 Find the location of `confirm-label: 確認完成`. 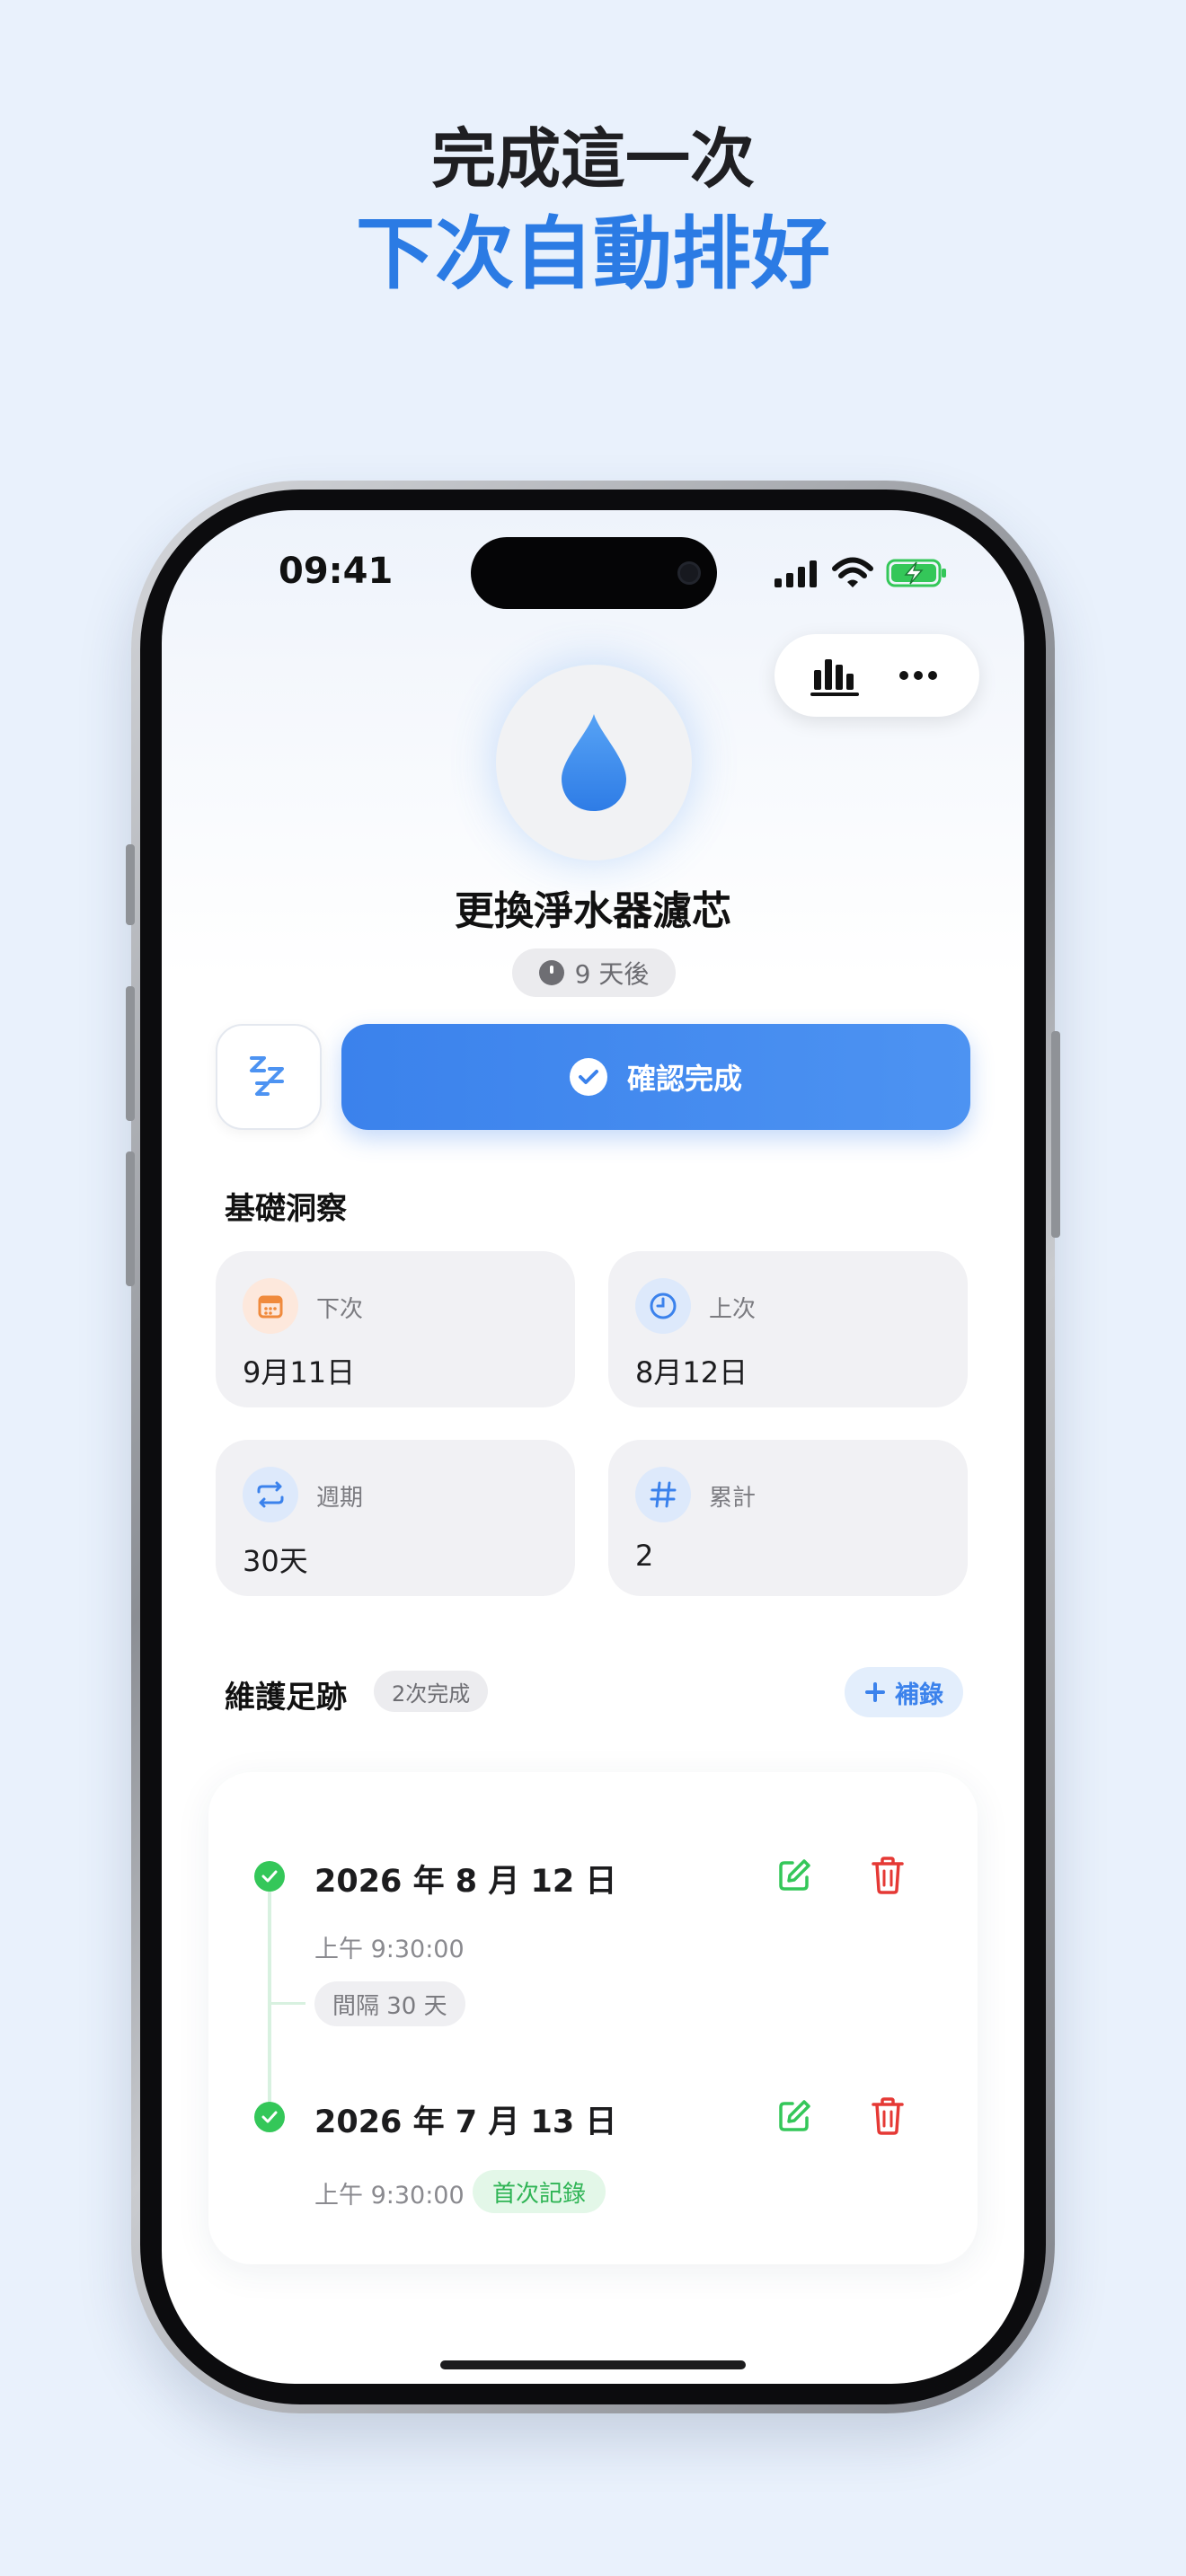

confirm-label: 確認完成 is located at coordinates (684, 1079).